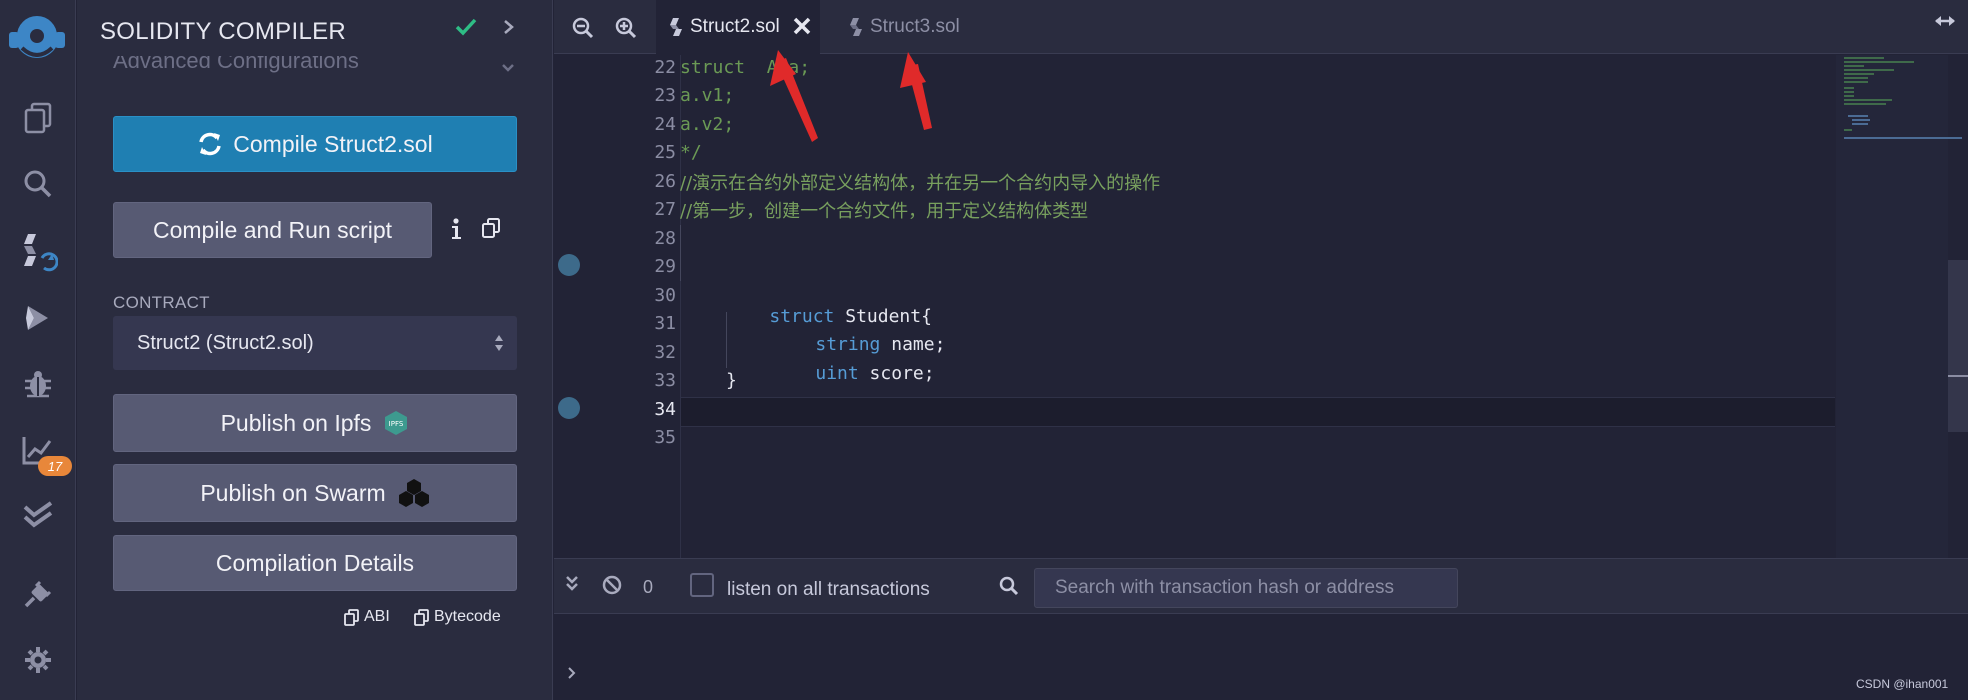 The height and width of the screenshot is (700, 1968). Describe the element at coordinates (665, 124) in the screenshot. I see `line-number: 24` at that location.